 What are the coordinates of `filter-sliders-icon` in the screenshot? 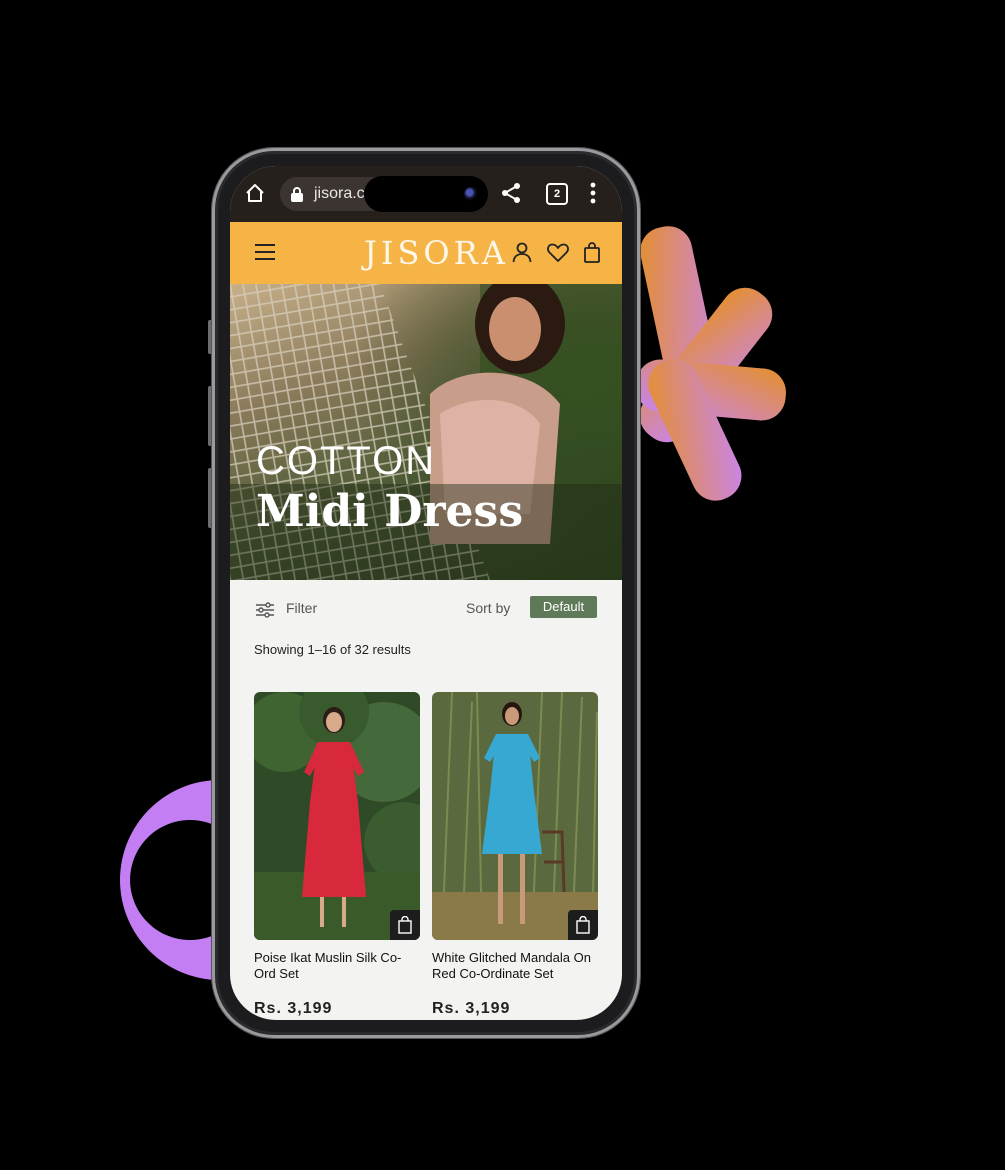 It's located at (265, 610).